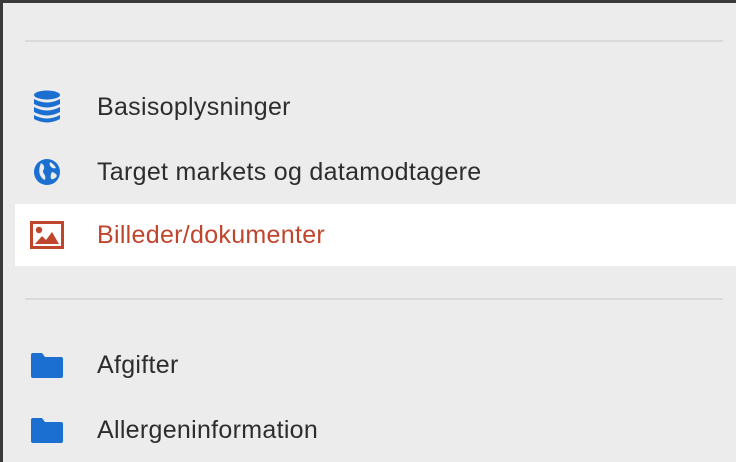 The width and height of the screenshot is (736, 462). Describe the element at coordinates (194, 106) in the screenshot. I see `sidebar-item-label: Basisoplysninger` at that location.